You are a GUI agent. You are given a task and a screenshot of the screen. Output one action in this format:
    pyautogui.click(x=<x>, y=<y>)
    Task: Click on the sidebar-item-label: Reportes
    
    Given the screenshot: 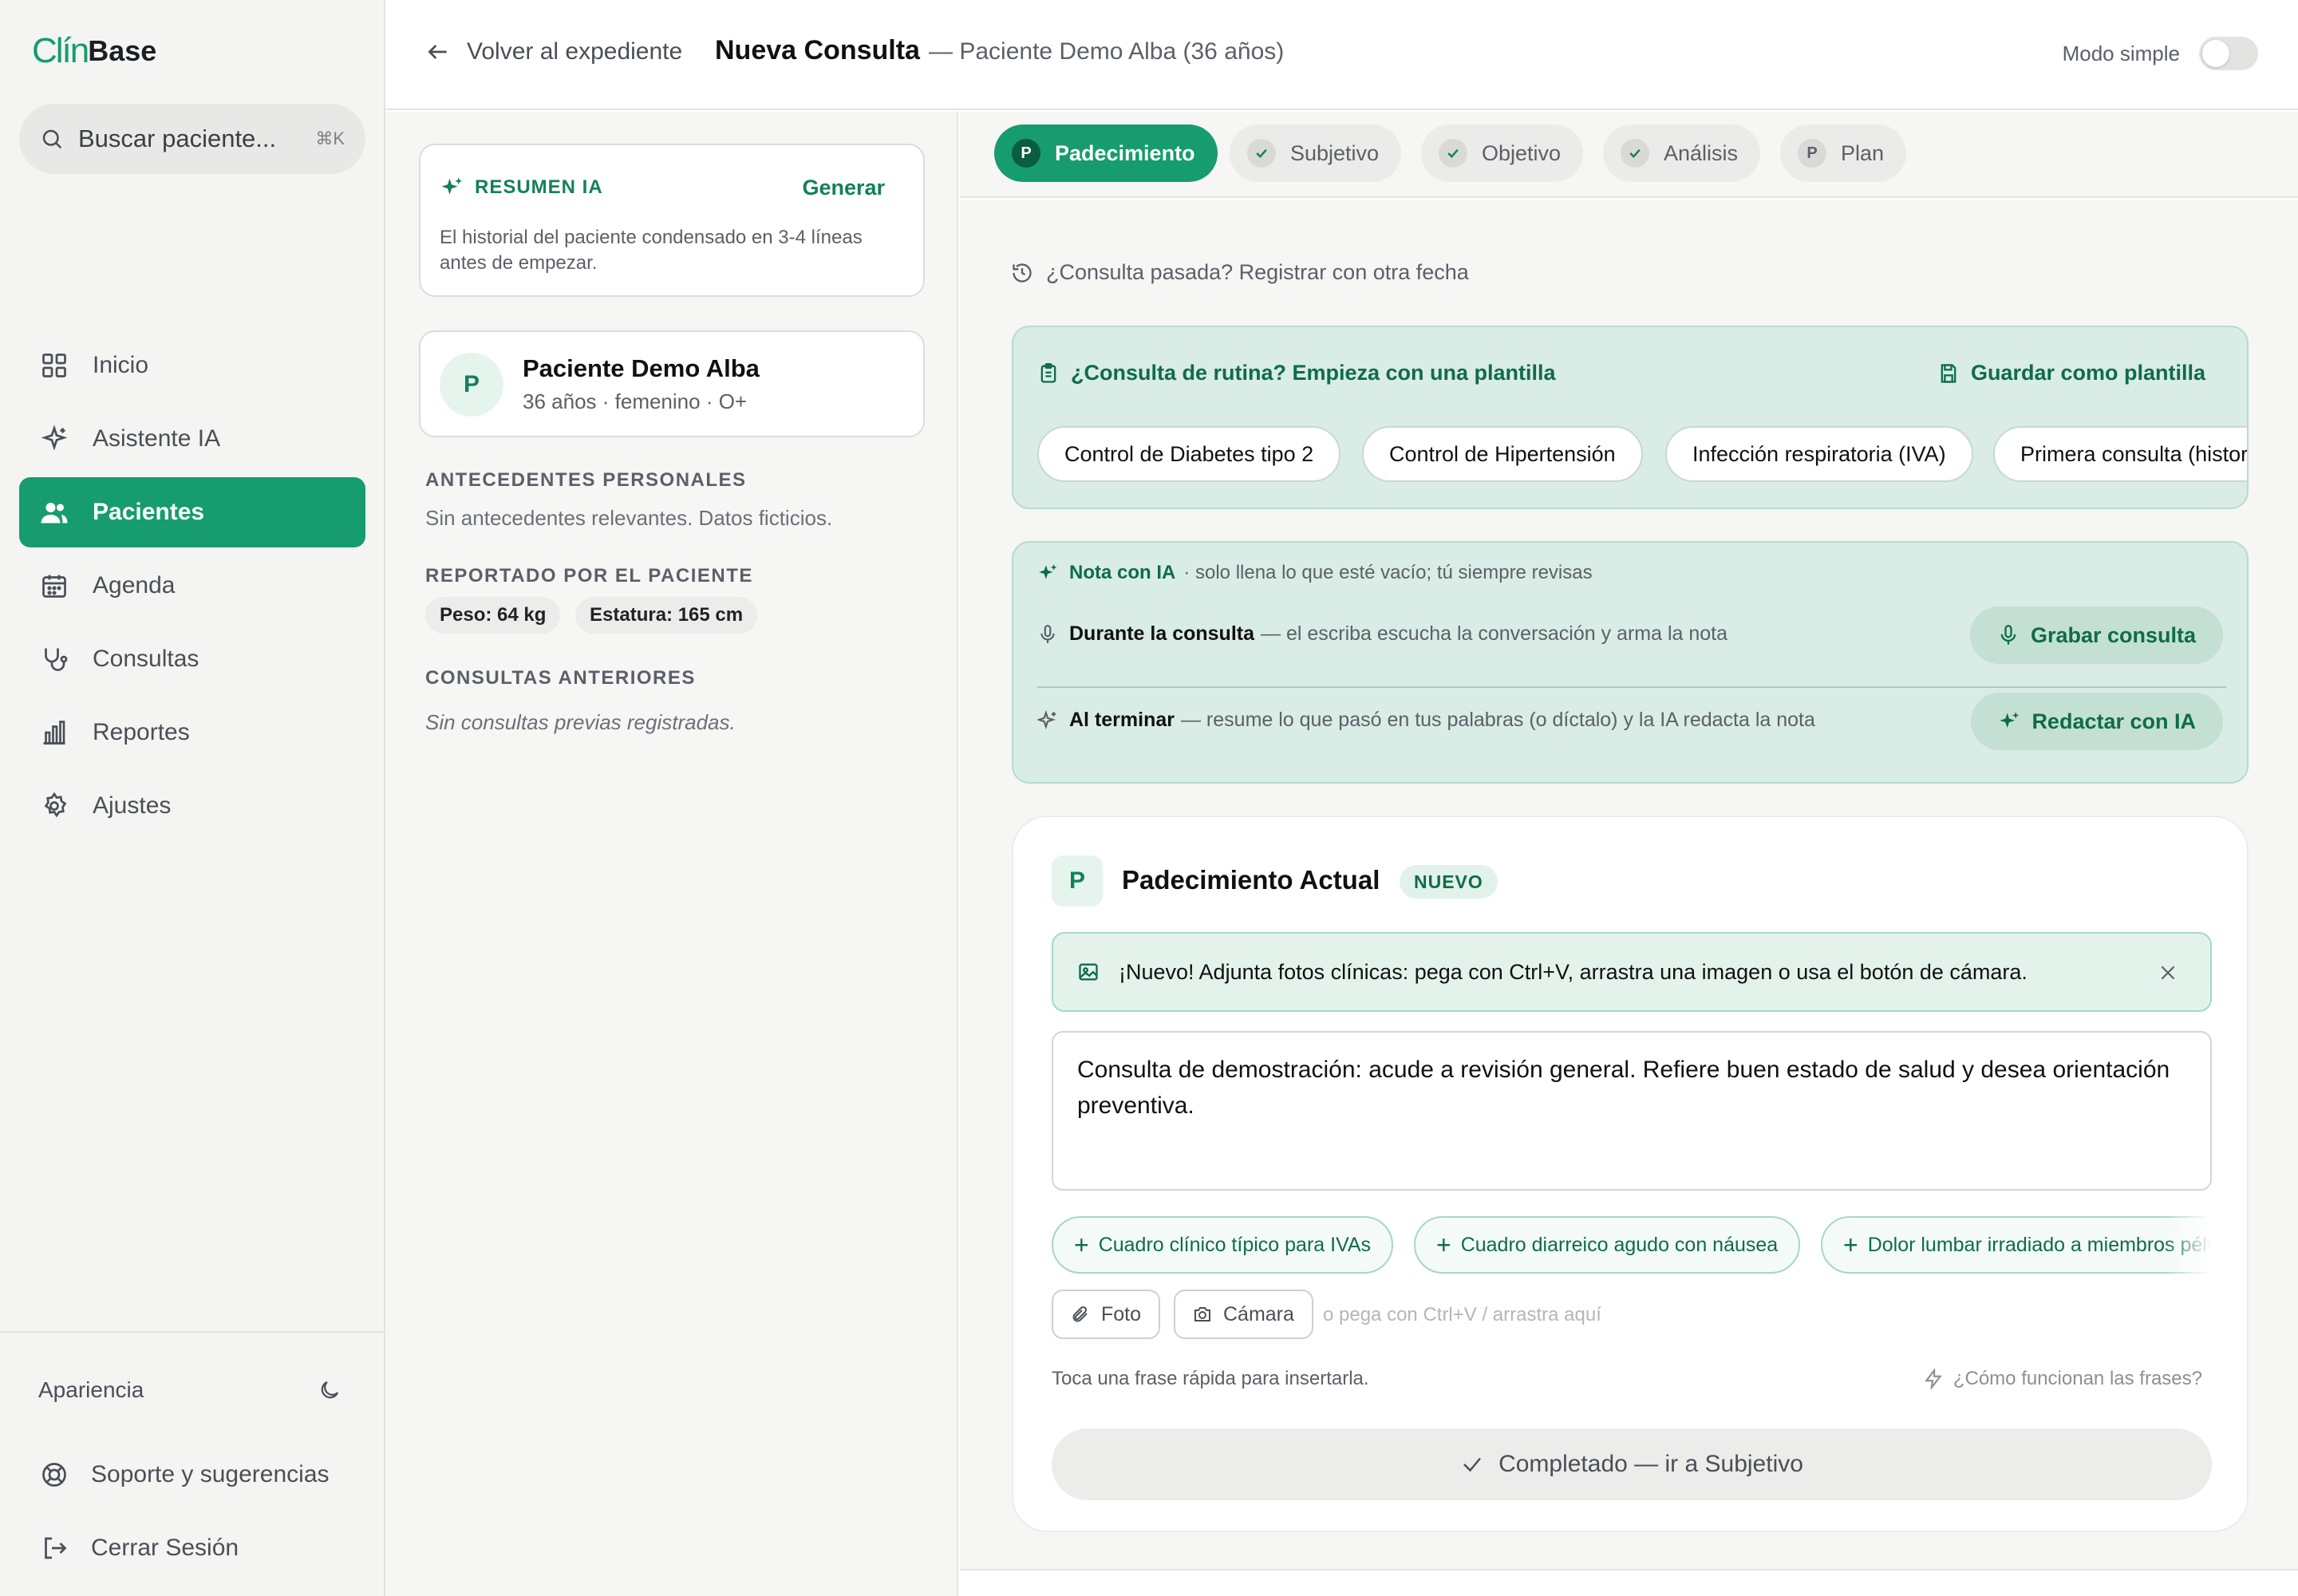 What is the action you would take?
    pyautogui.click(x=142, y=732)
    